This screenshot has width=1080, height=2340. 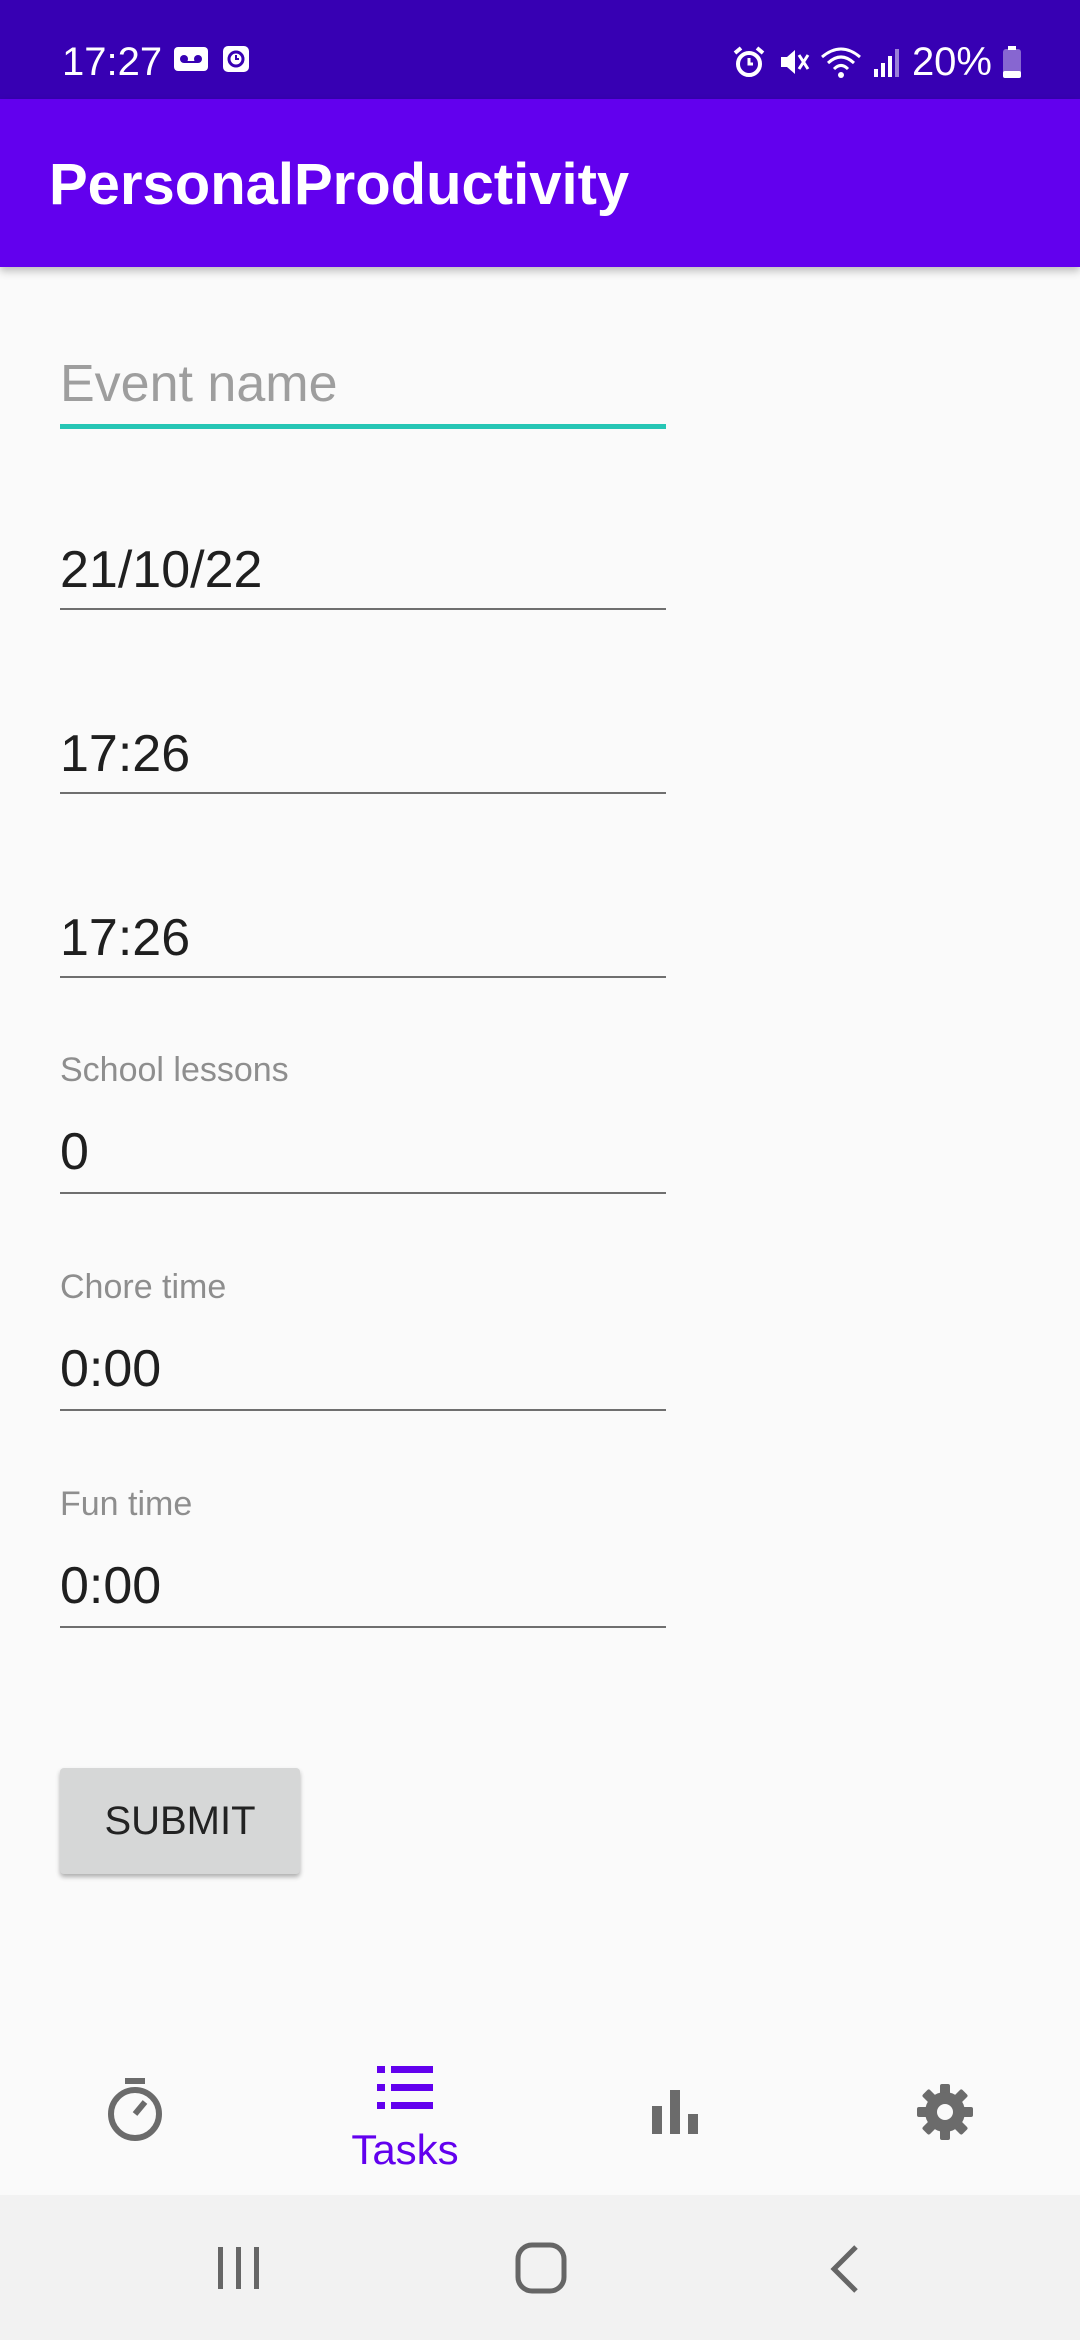 I want to click on home-icon, so click(x=541, y=2268).